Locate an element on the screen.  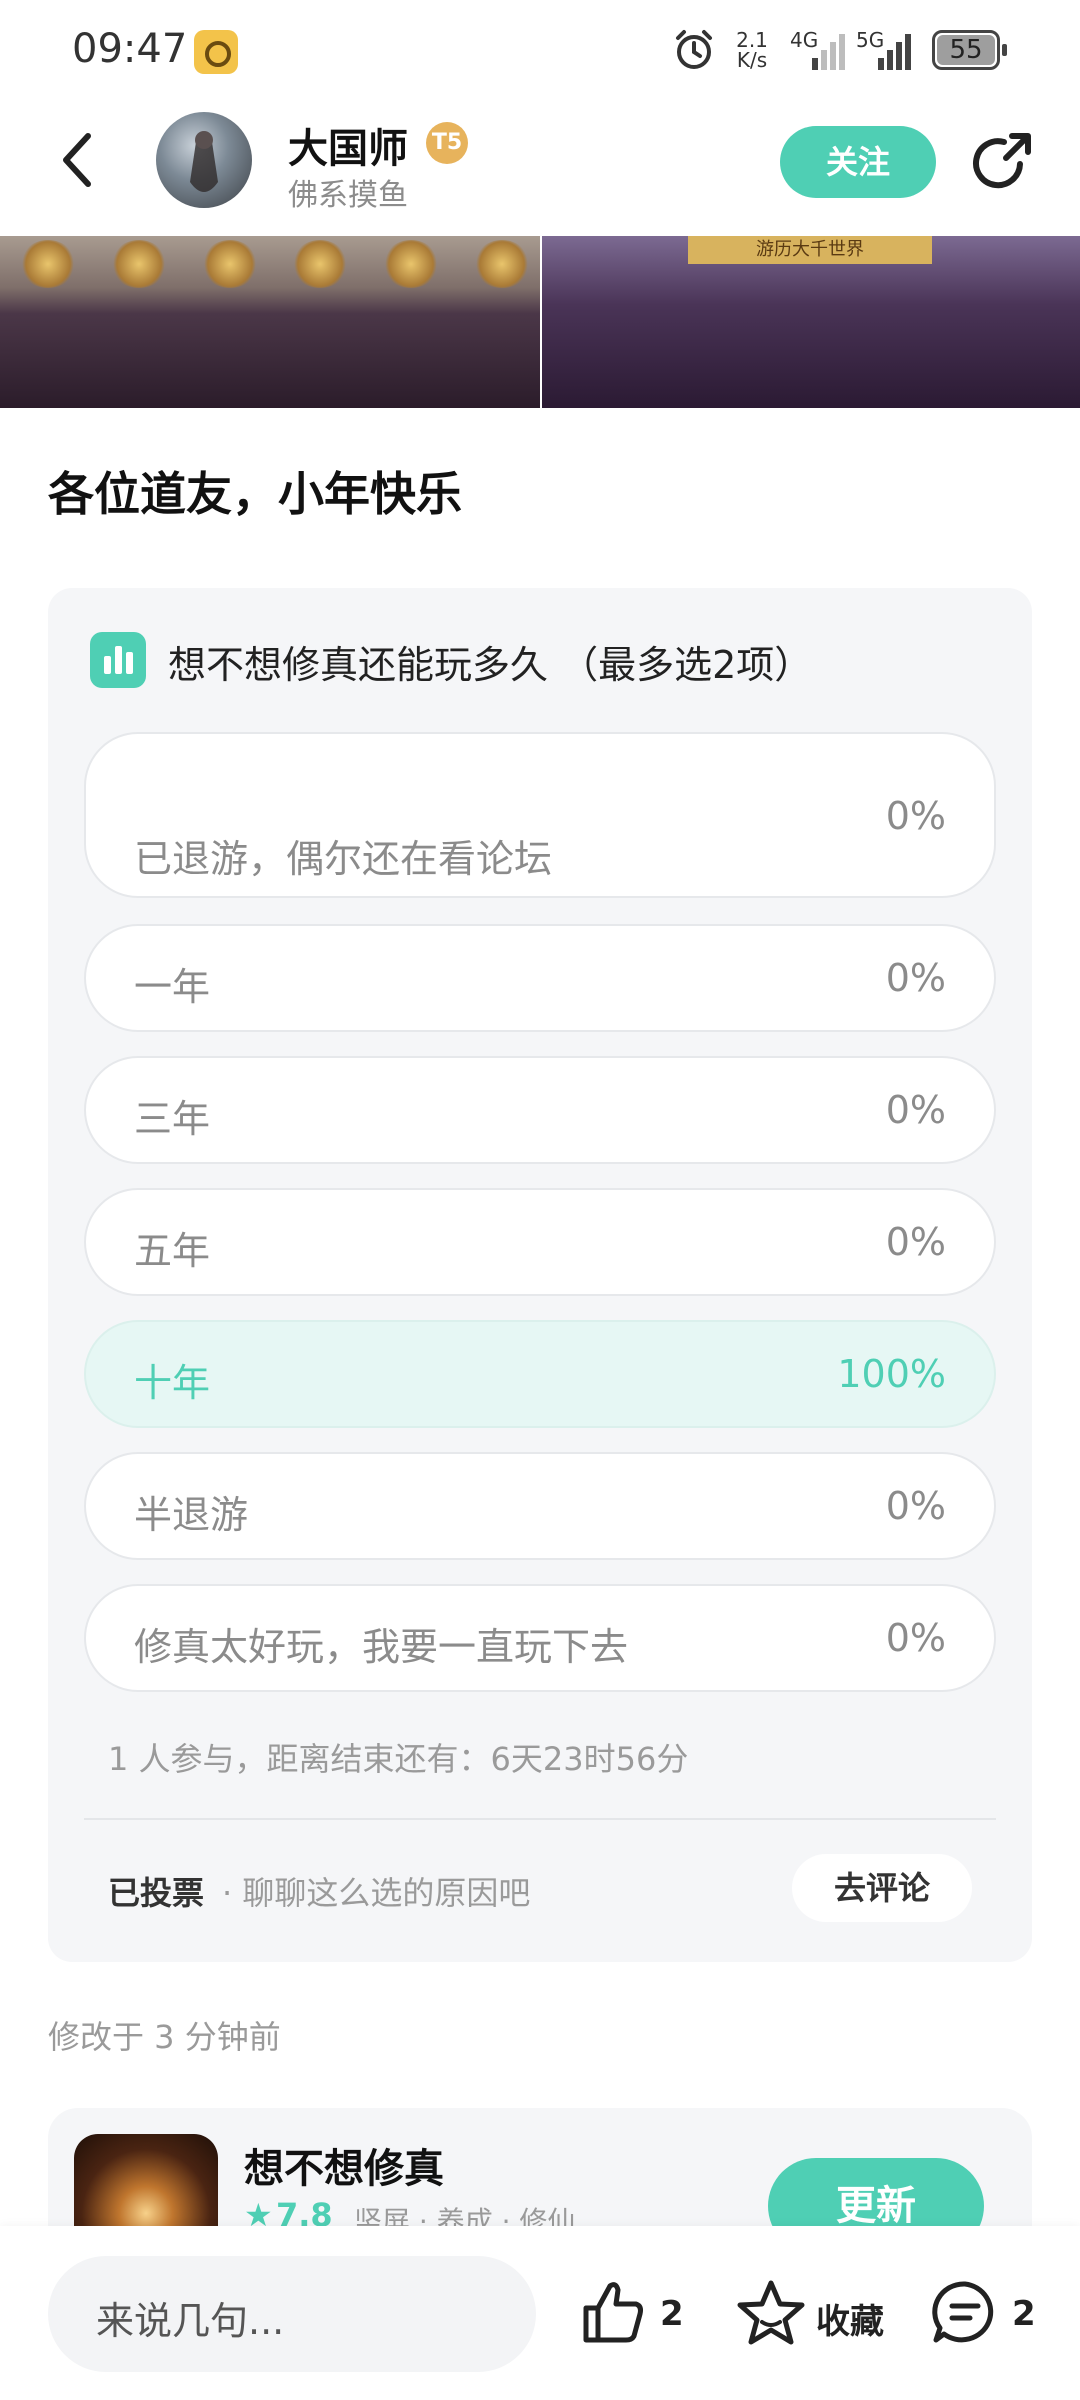
go-comment-button: 去评论 is located at coordinates (882, 1888).